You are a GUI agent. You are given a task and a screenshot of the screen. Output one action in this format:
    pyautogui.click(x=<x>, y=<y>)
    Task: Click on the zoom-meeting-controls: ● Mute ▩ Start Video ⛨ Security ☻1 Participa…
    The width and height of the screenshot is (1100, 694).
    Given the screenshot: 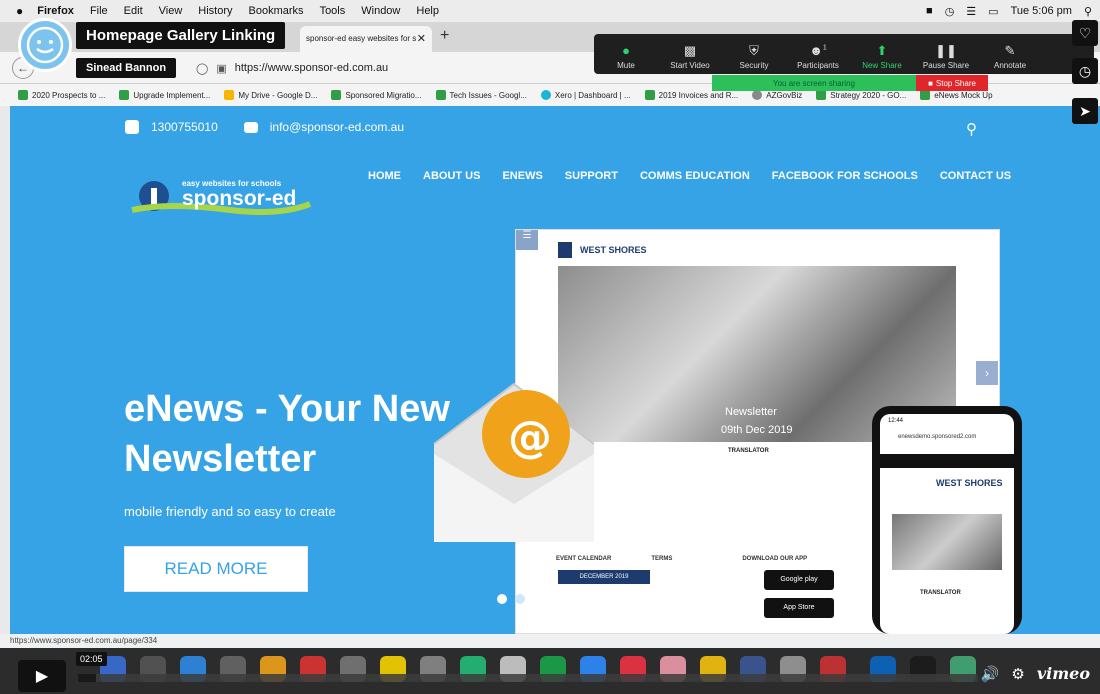 What is the action you would take?
    pyautogui.click(x=844, y=54)
    